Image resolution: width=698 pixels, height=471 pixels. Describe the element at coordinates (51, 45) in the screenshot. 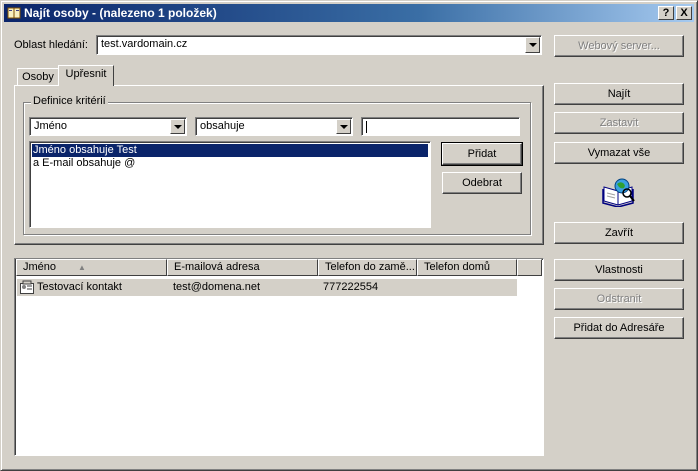

I see `search-area-label: Oblast hledání:` at that location.